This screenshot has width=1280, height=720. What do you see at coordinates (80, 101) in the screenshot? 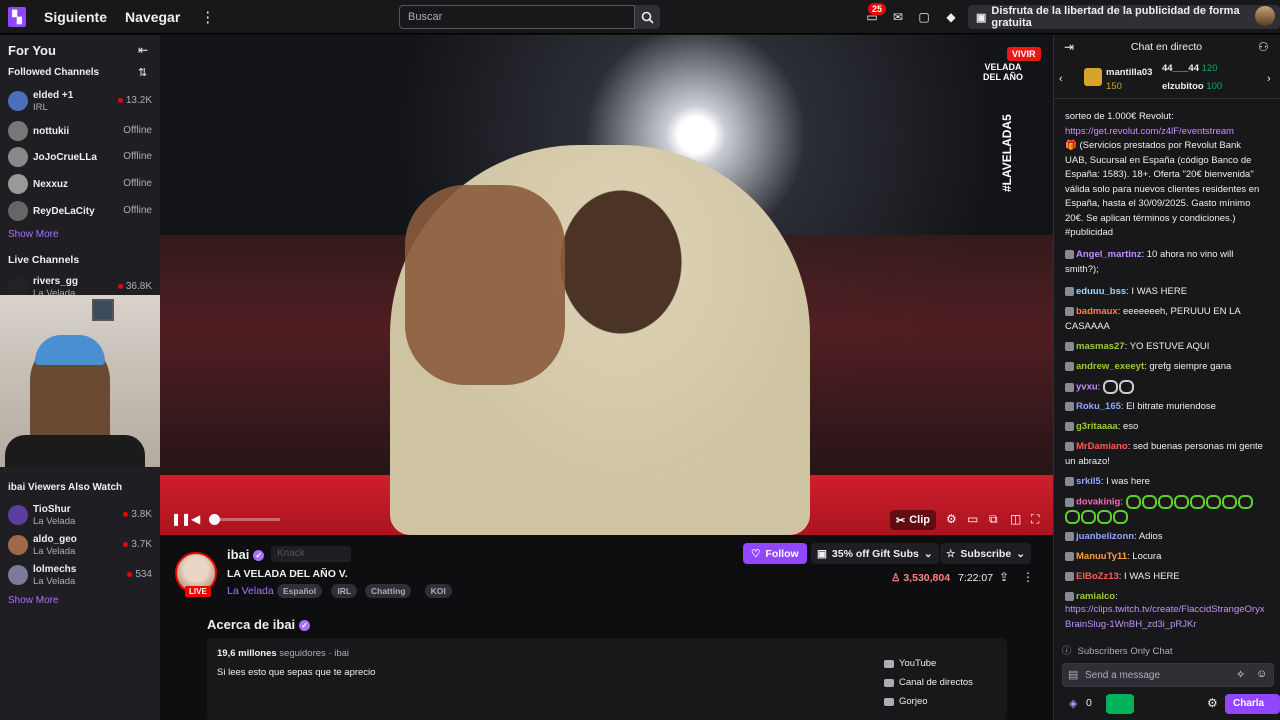
I see `followed-channel-item: elded +1 IRL 13.2K` at bounding box center [80, 101].